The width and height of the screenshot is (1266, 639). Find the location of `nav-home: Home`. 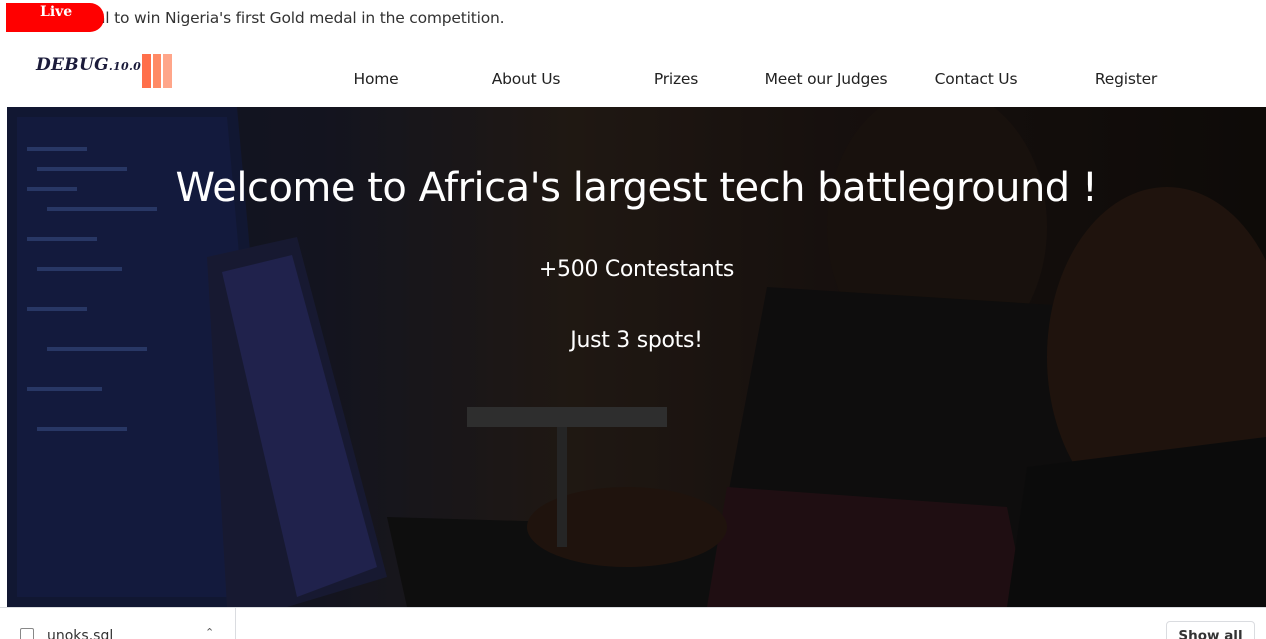

nav-home: Home is located at coordinates (376, 79).